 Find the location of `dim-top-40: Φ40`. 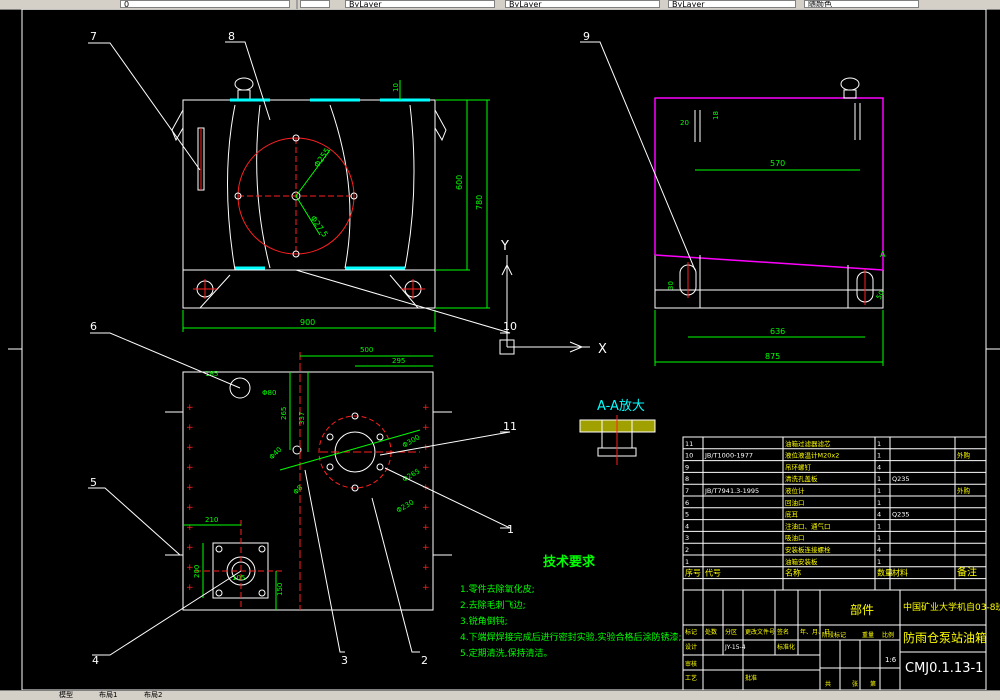

dim-top-40: Φ40 is located at coordinates (276, 454).